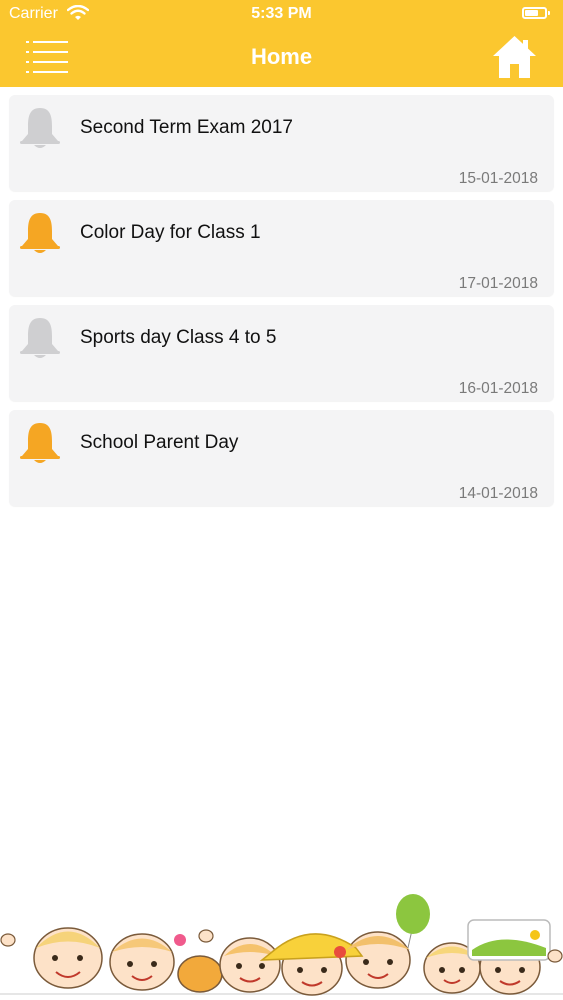 The height and width of the screenshot is (1000, 563). Describe the element at coordinates (498, 388) in the screenshot. I see `notice-date: 16-01-2018` at that location.